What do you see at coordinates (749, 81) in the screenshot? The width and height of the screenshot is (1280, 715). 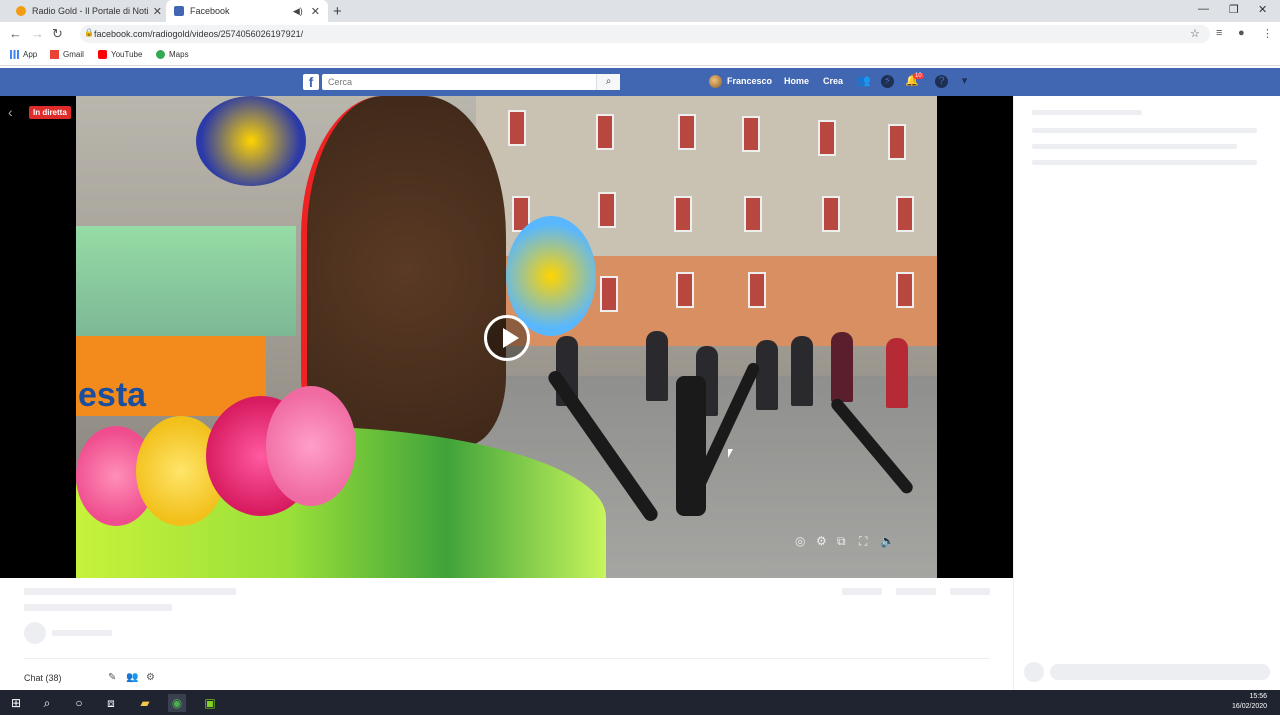 I see `profile-link: Francesco` at bounding box center [749, 81].